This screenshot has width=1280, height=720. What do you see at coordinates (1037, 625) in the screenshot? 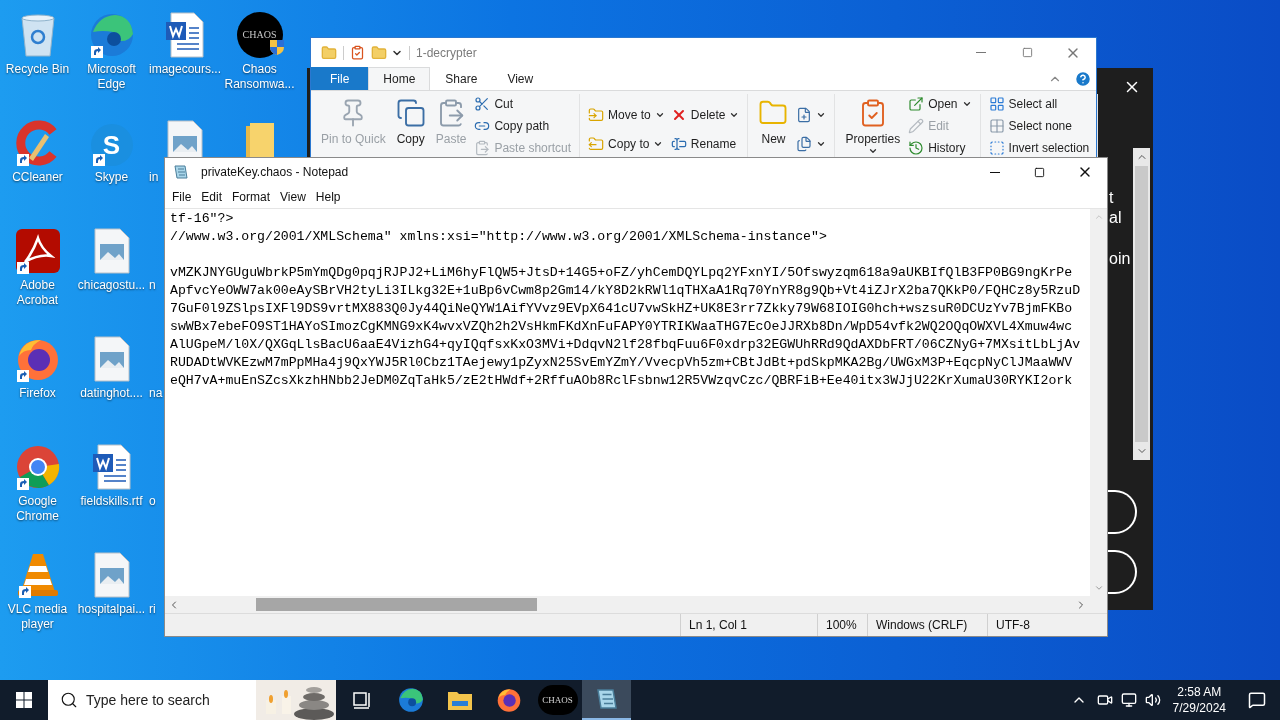
I see `status-text: UTF-8` at bounding box center [1037, 625].